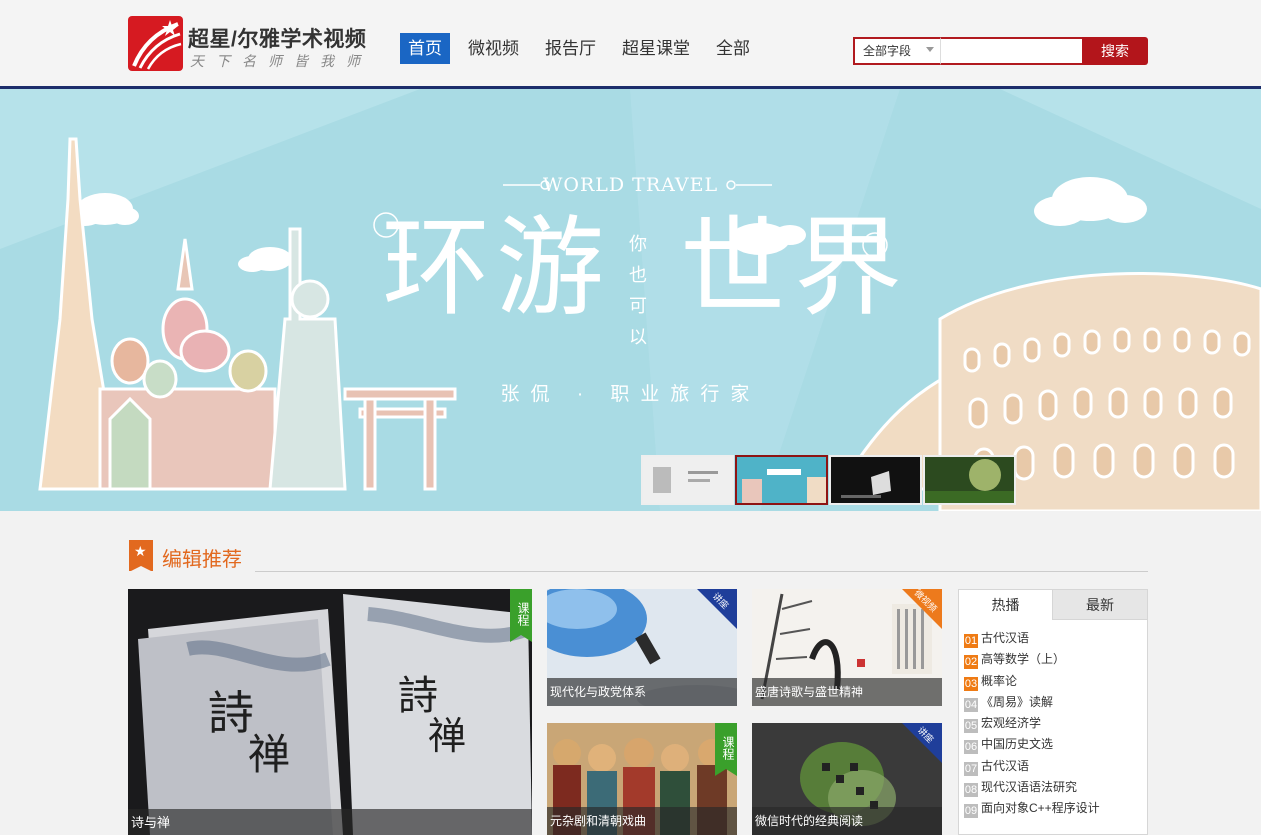 Image resolution: width=1261 pixels, height=835 pixels. What do you see at coordinates (155, 43) in the screenshot?
I see `chaoxing-logo-icon` at bounding box center [155, 43].